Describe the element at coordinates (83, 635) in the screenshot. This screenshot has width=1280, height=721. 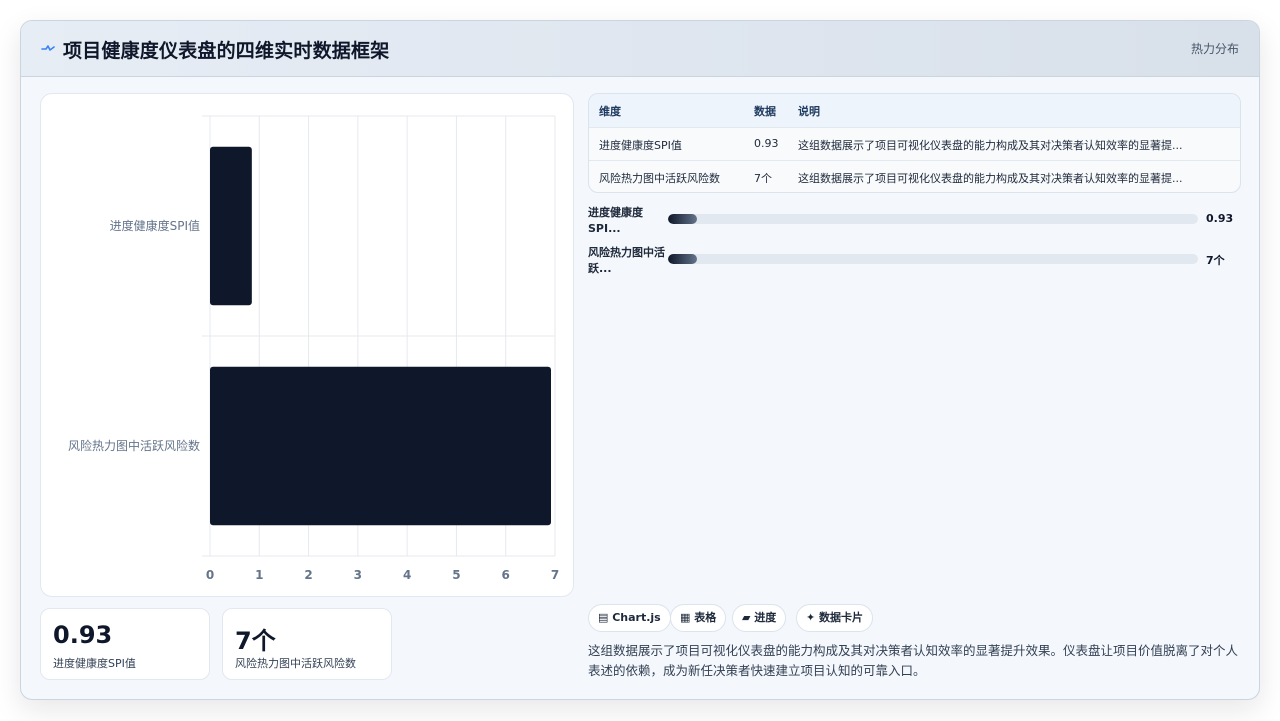
I see `stat-value: 0.93` at that location.